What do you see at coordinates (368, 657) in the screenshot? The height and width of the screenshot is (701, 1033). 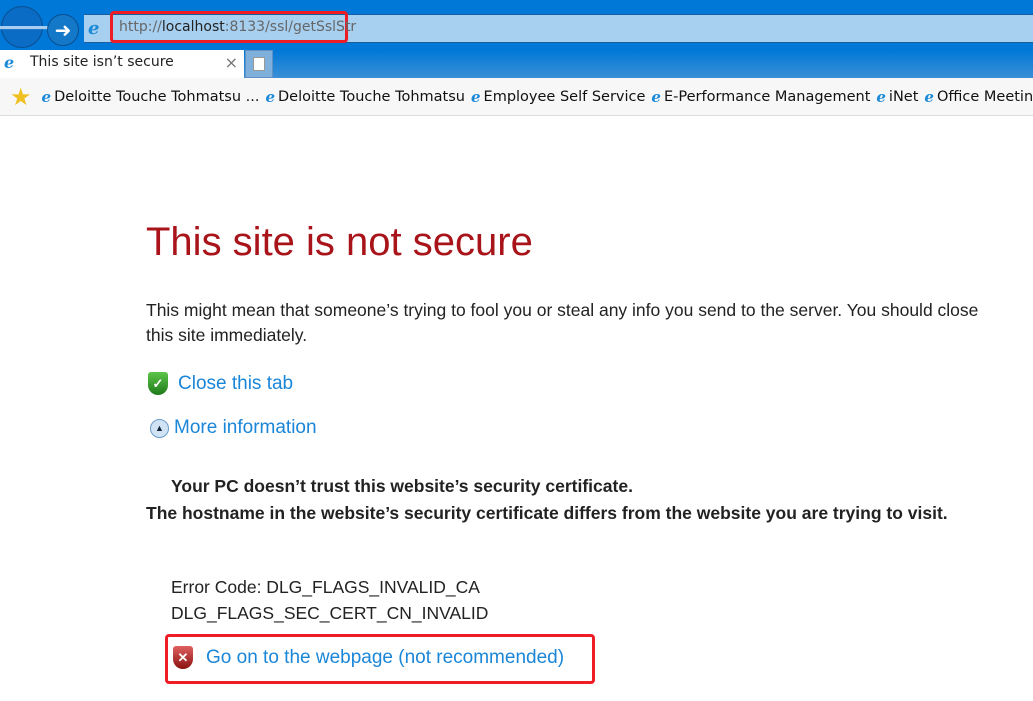 I see `go-on-to-webpage-link: ✕ Go on to the webpage (not recommended)` at bounding box center [368, 657].